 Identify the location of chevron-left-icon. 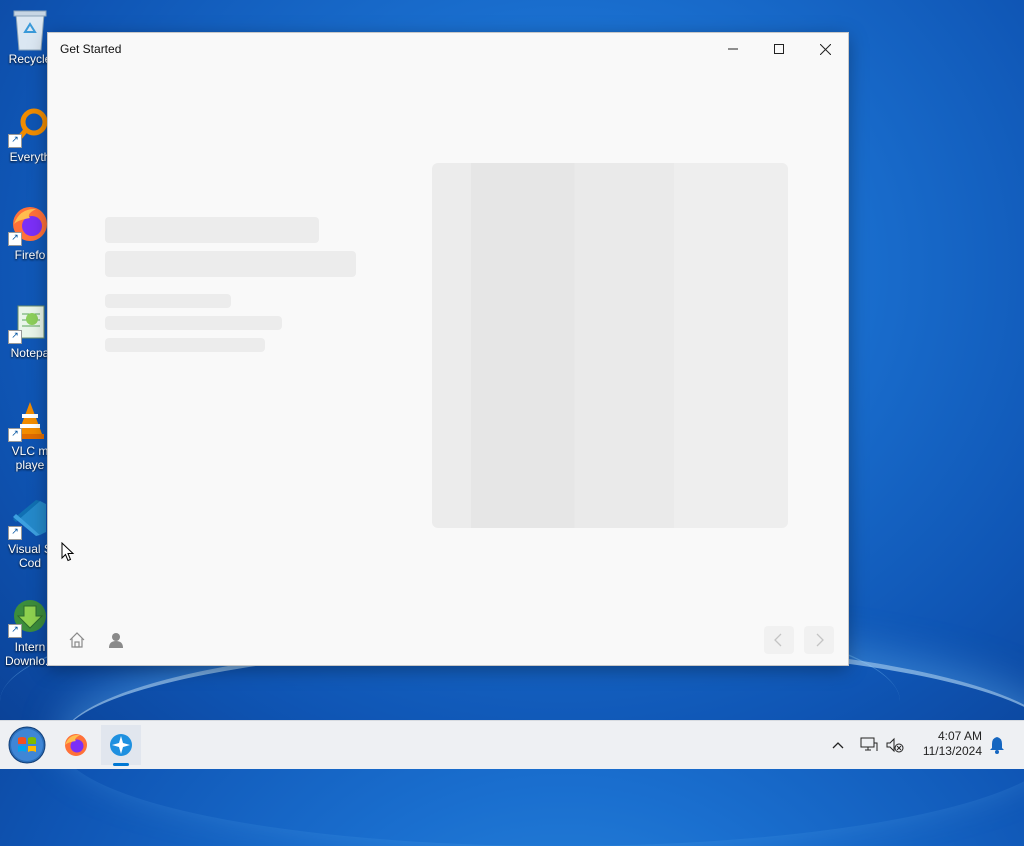
(778, 640).